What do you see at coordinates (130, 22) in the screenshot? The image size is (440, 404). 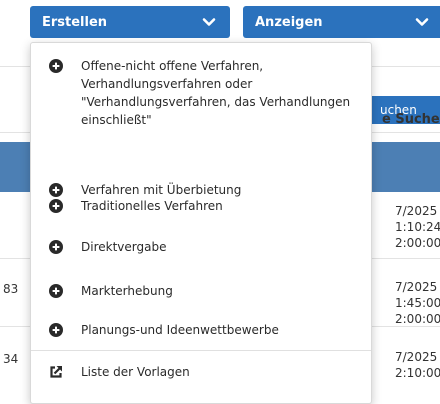 I see `create-dropdown-button: Erstellen` at bounding box center [130, 22].